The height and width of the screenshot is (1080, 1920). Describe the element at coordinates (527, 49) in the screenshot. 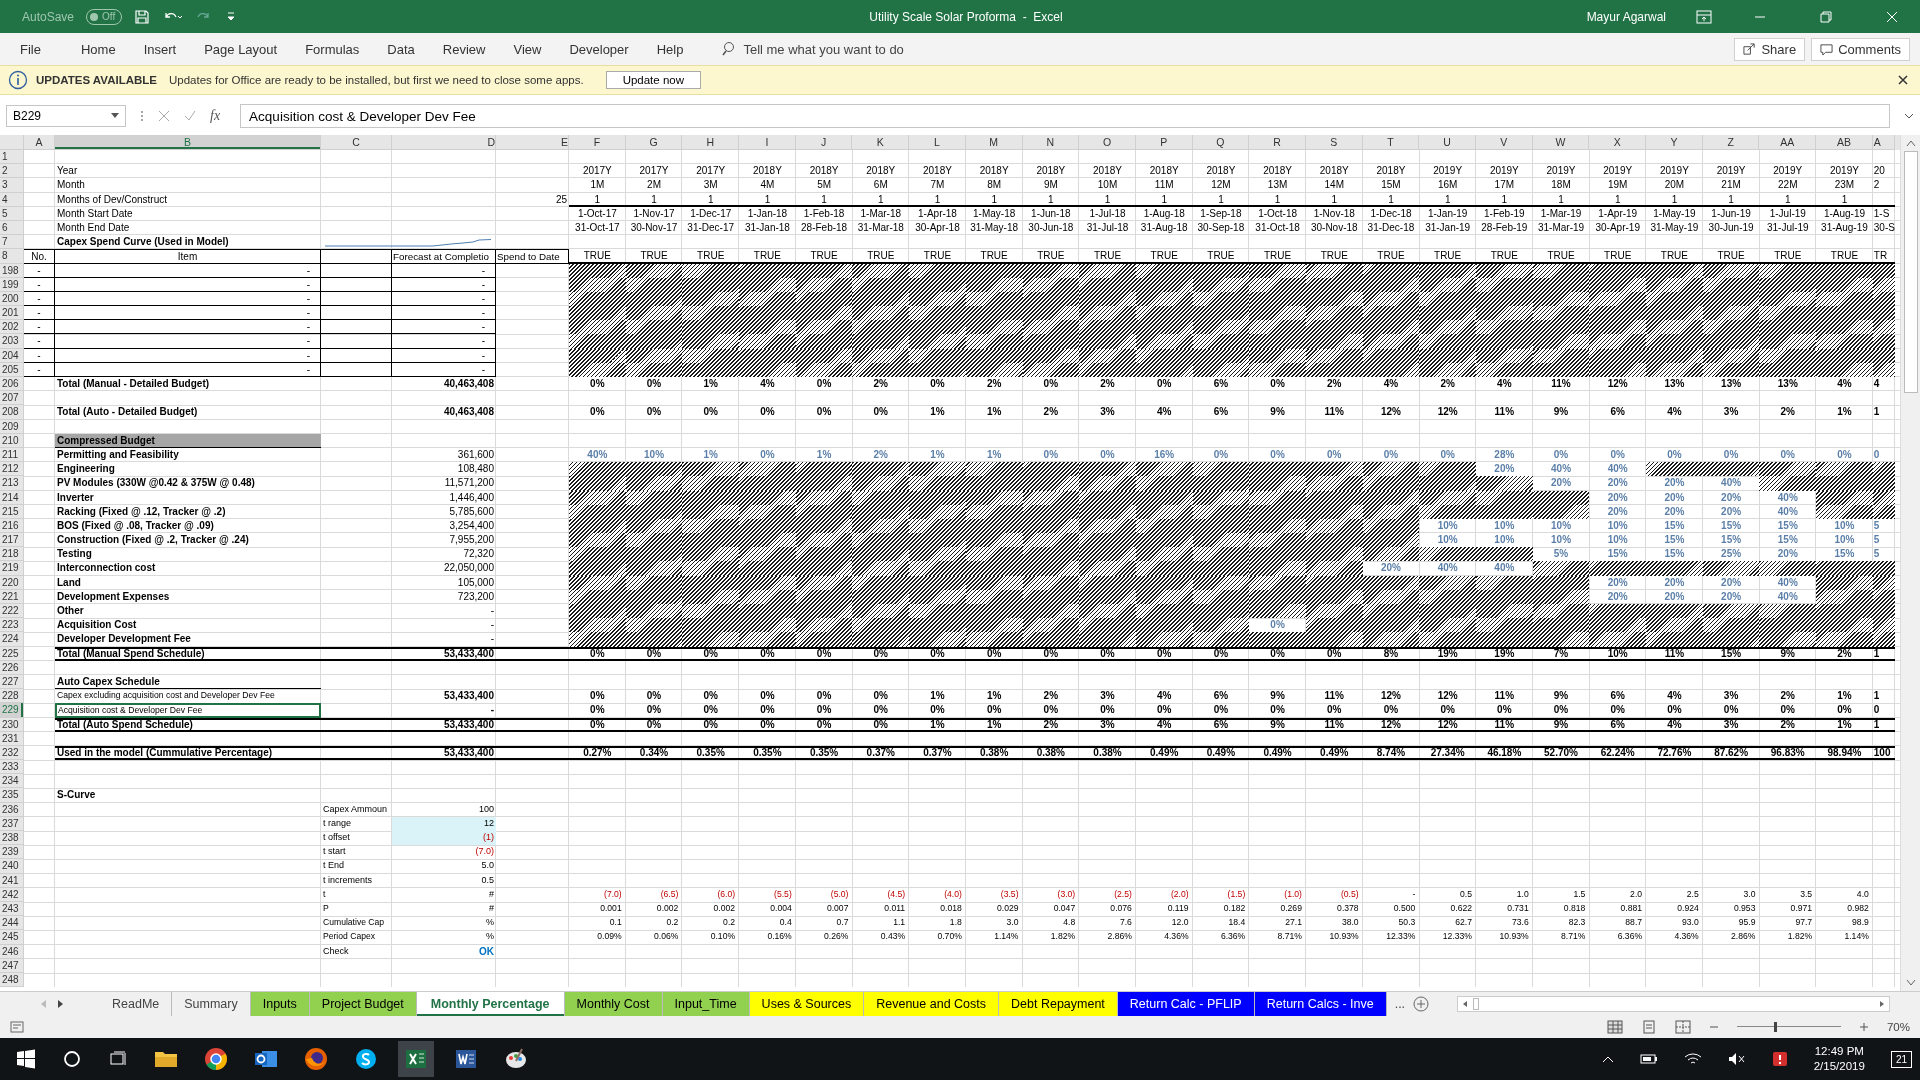

I see `ribbon-tab: View` at that location.